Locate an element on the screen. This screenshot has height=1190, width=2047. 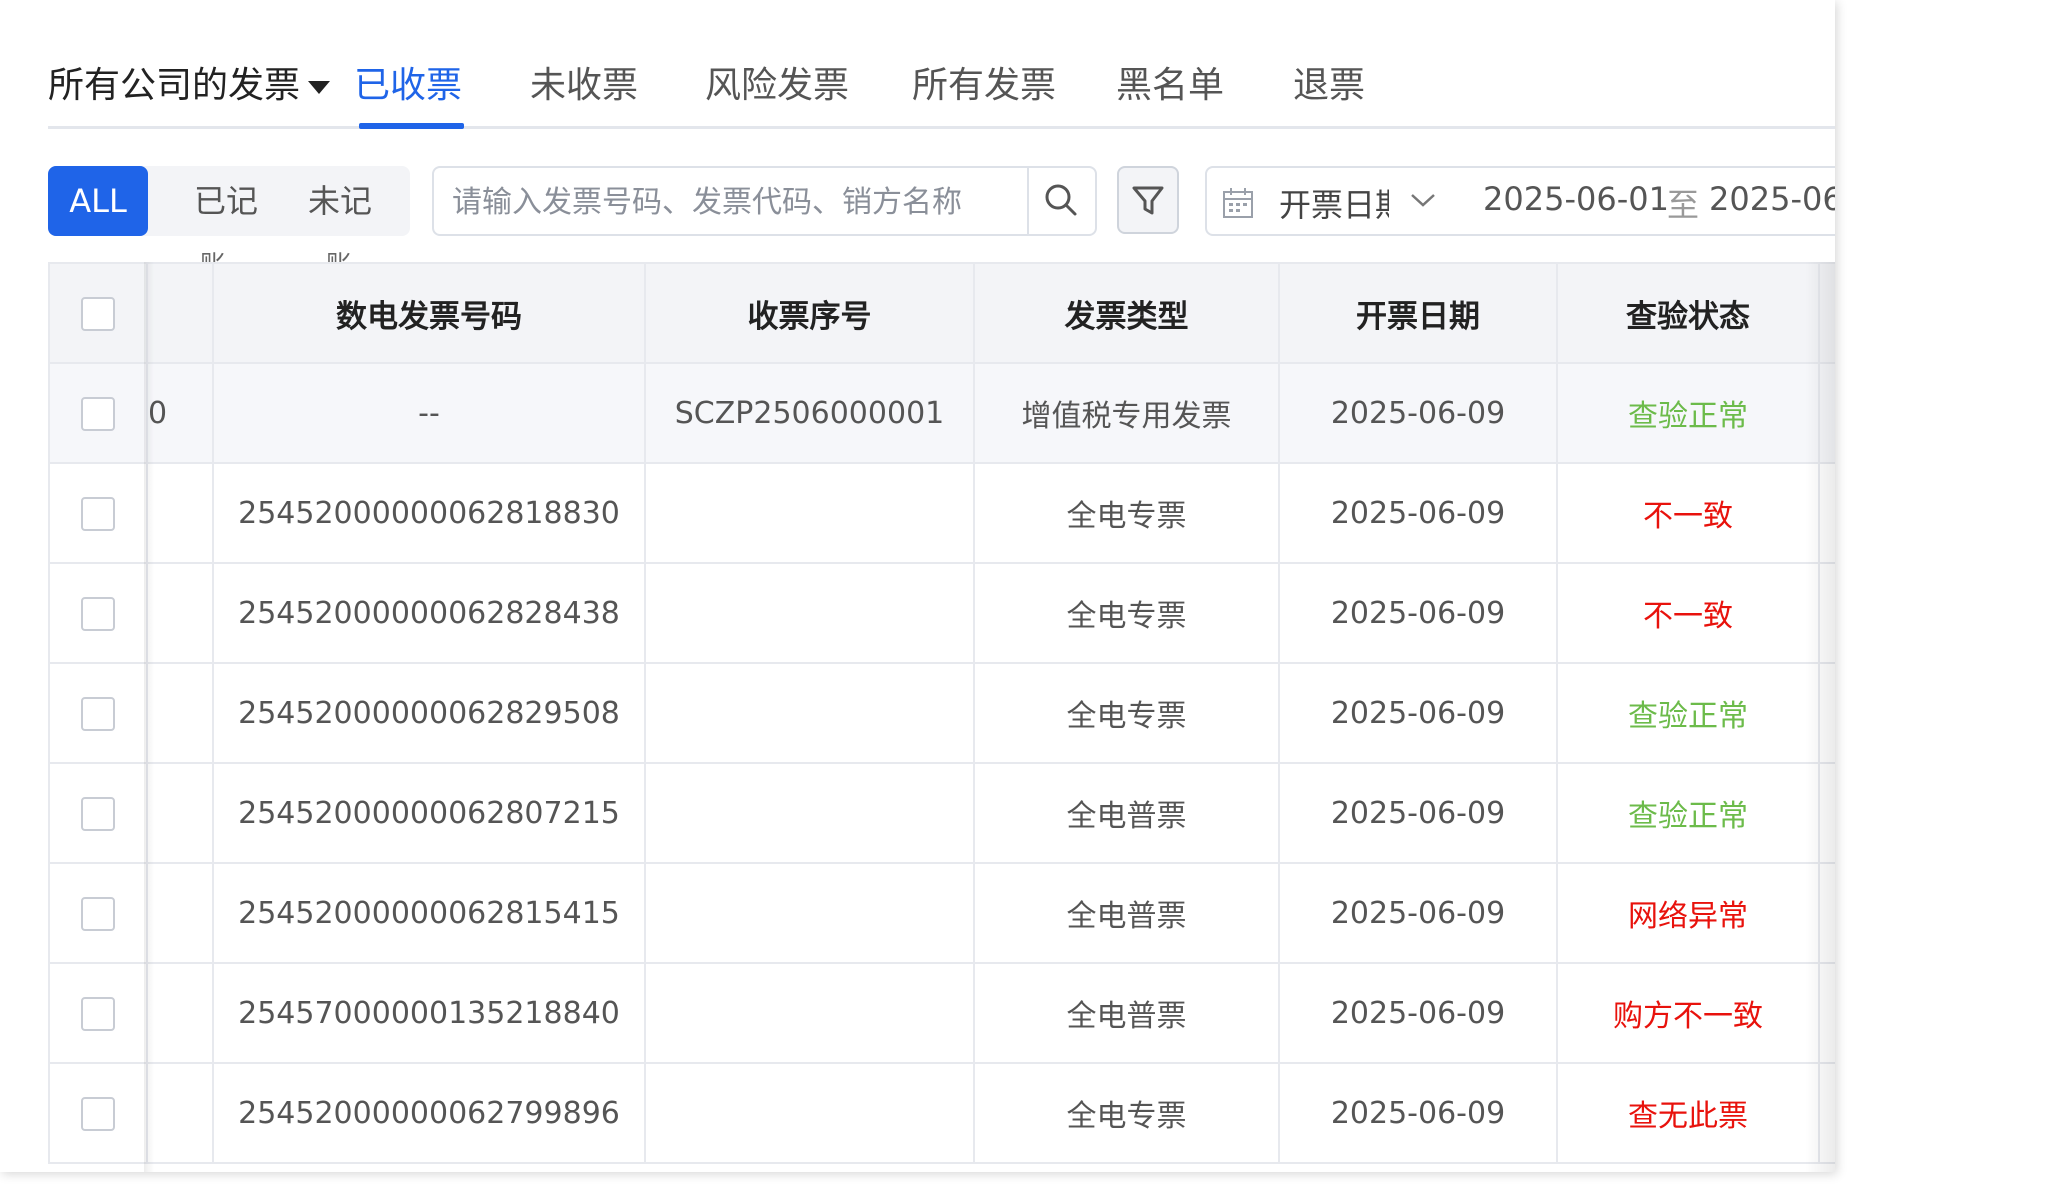
table-row: 25452000000062829508 全电专票 2025-06-09 查验正常 is located at coordinates (941, 713).